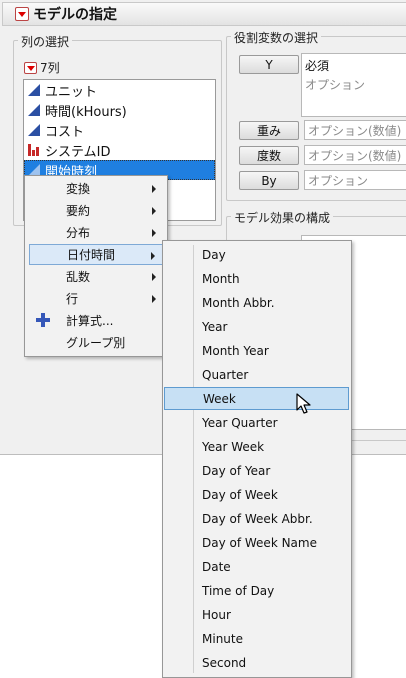  What do you see at coordinates (225, 375) in the screenshot?
I see `submenu-item-label: Quarter` at bounding box center [225, 375].